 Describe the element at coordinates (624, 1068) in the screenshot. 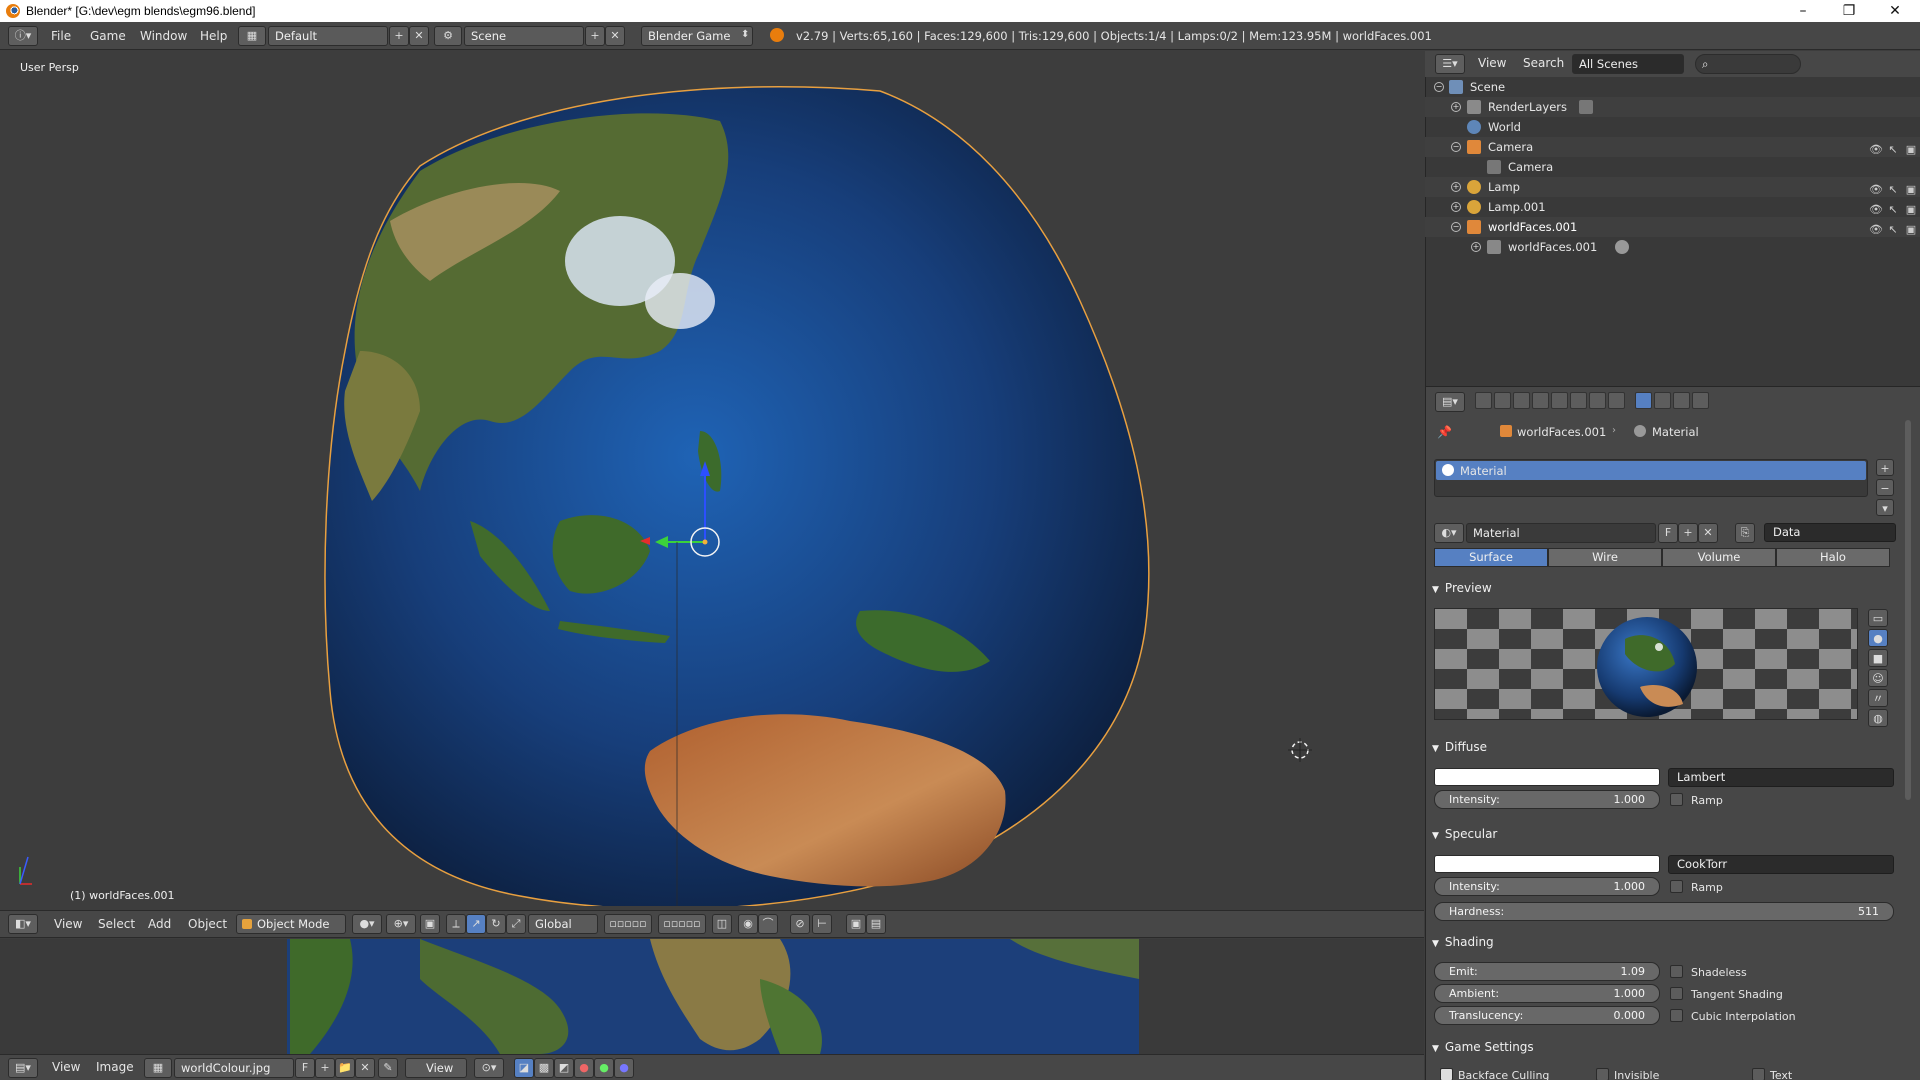

I see `blue-channel-icon: ●` at that location.